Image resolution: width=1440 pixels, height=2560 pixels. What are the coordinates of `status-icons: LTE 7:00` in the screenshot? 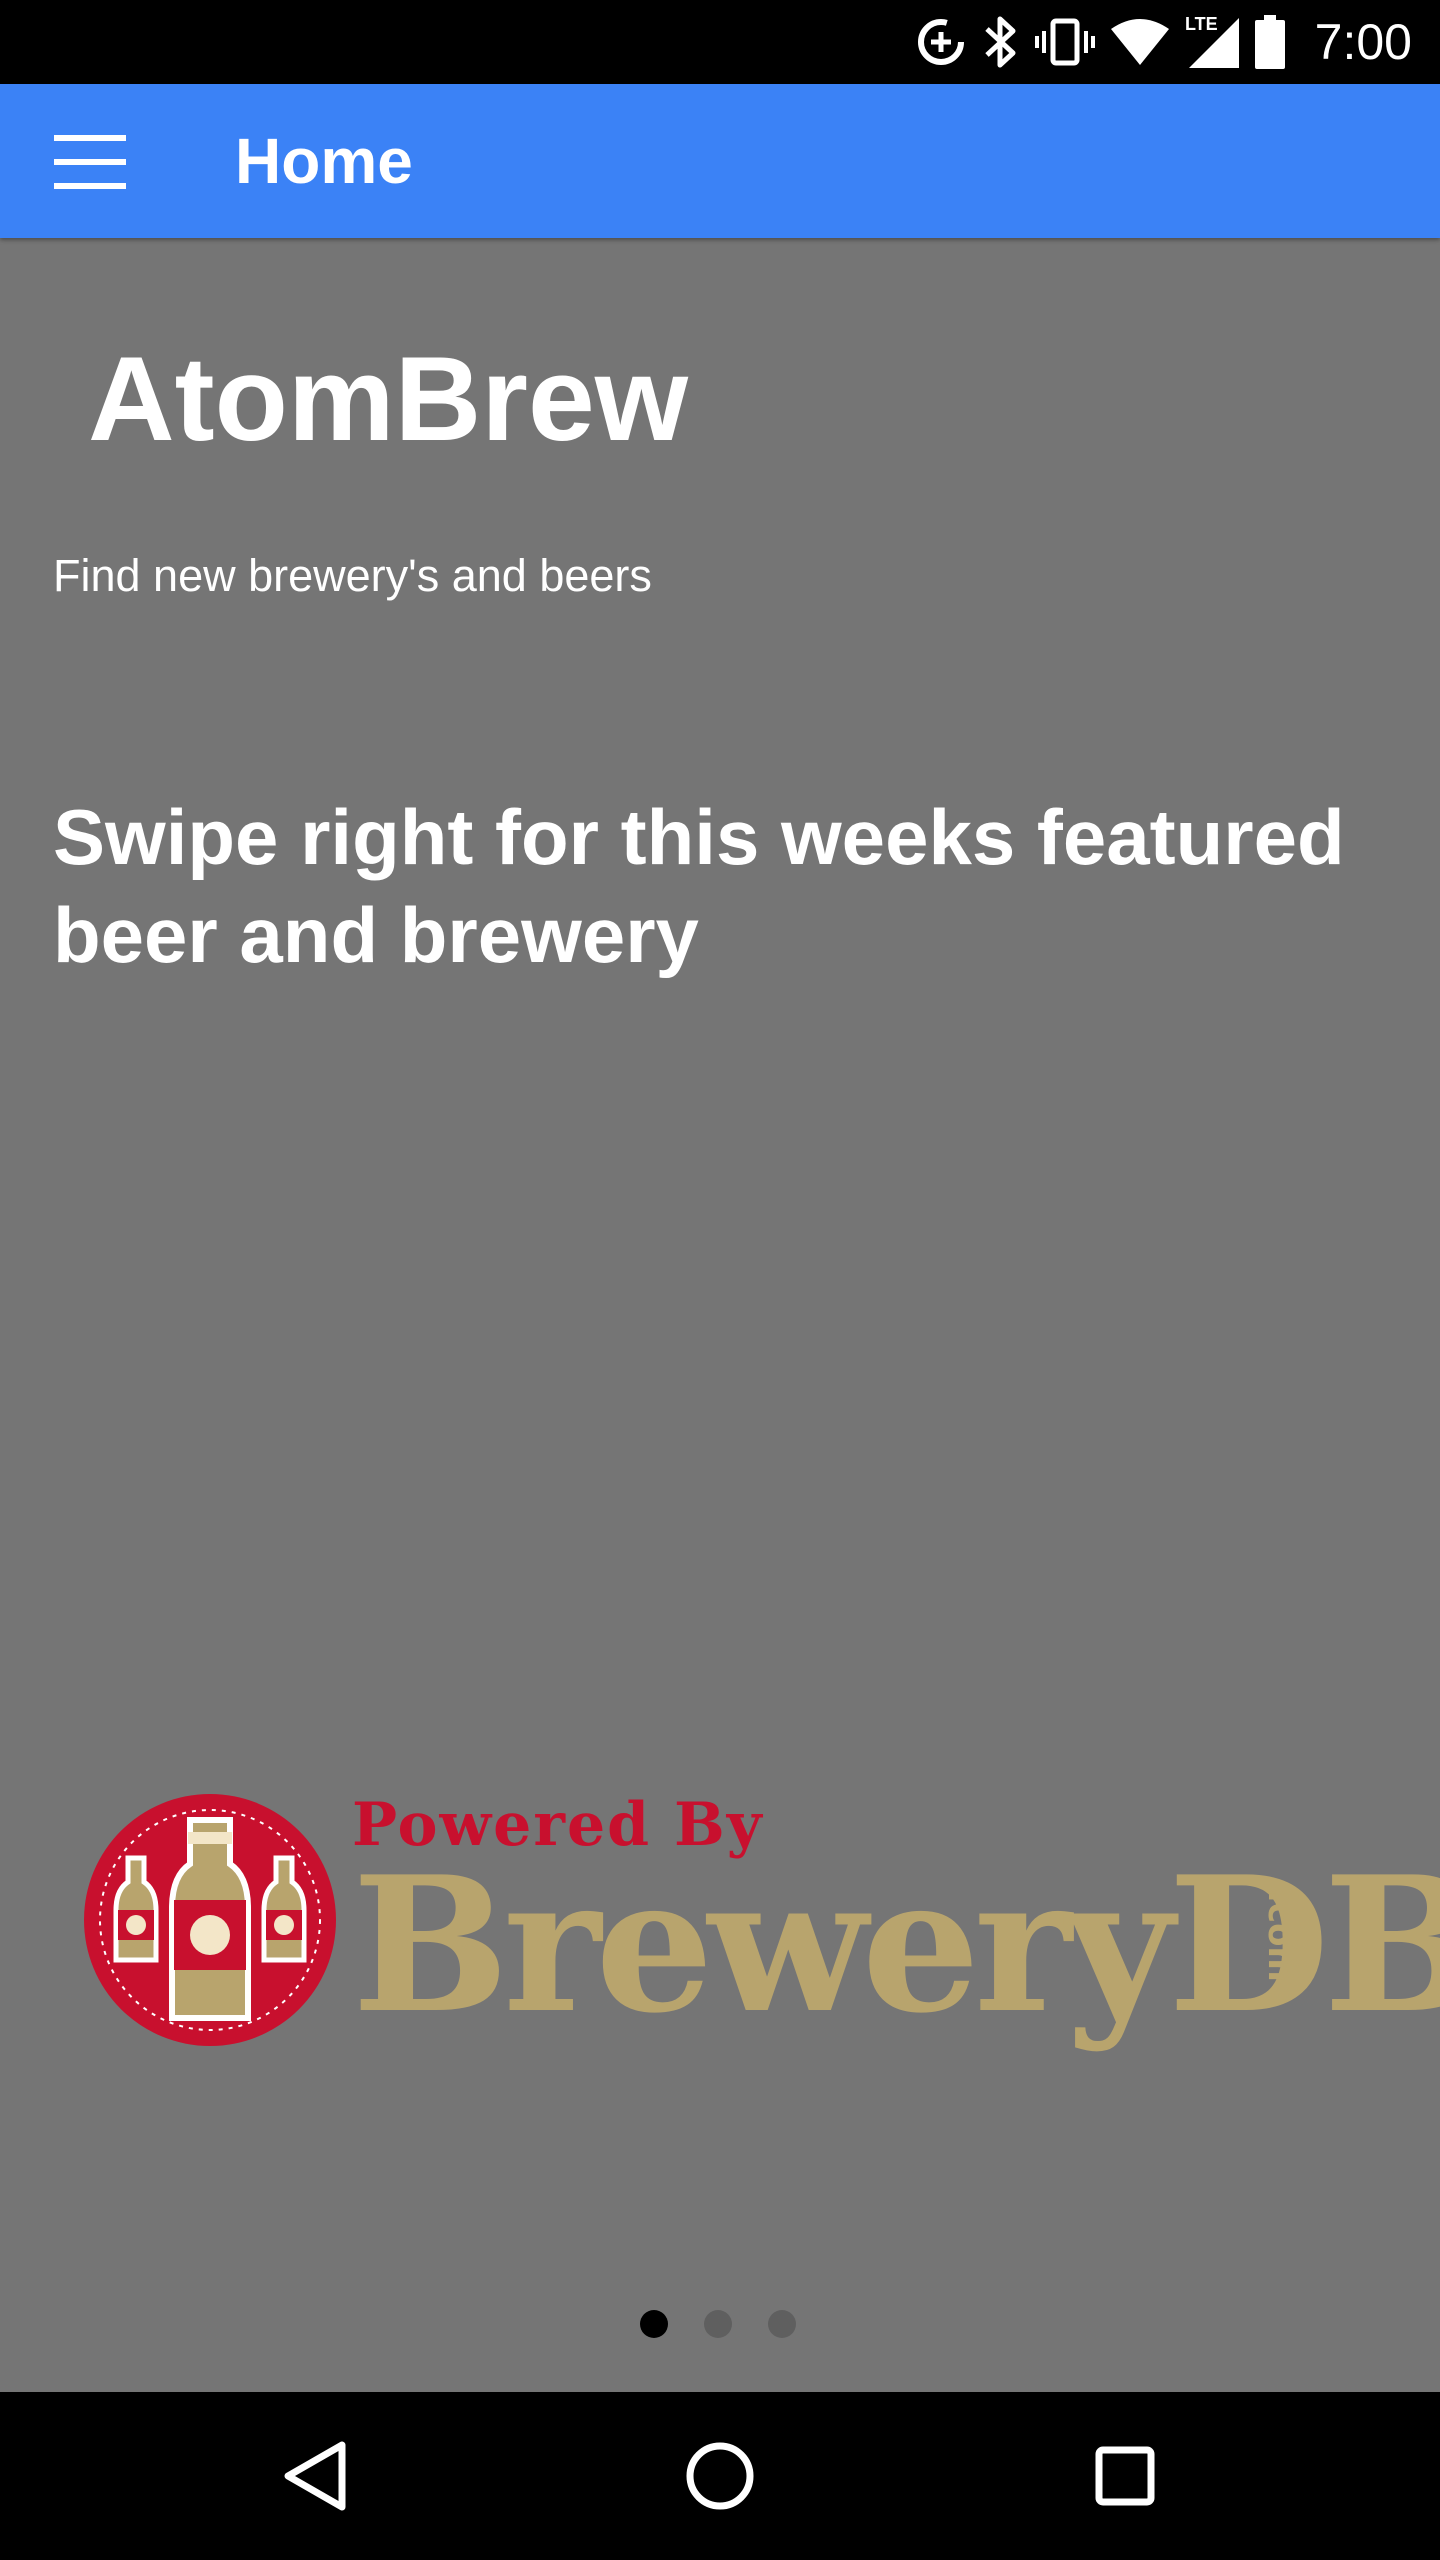 It's located at (1177, 42).